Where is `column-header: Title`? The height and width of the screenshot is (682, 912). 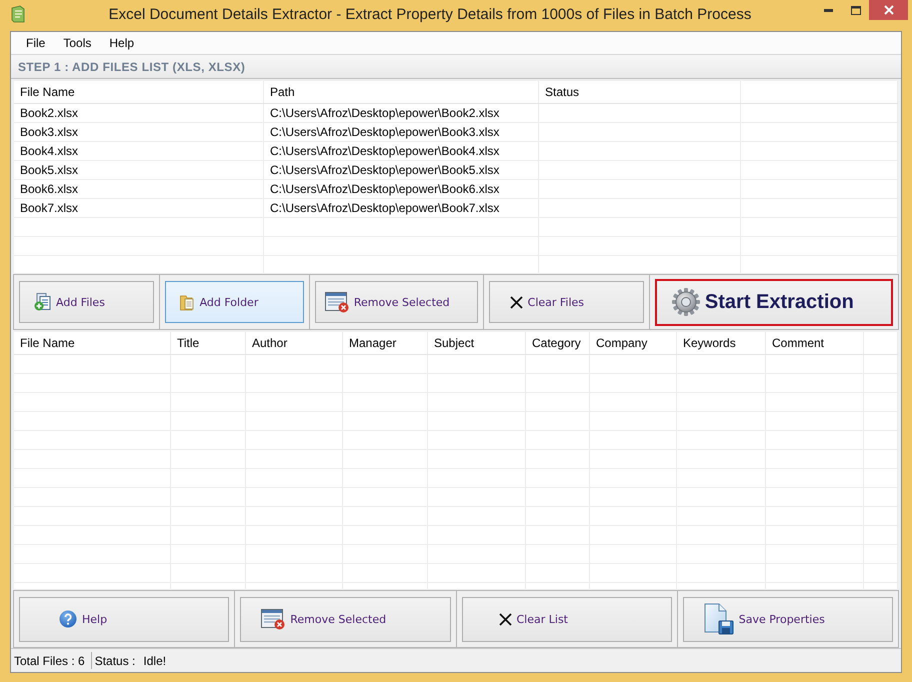
column-header: Title is located at coordinates (208, 343).